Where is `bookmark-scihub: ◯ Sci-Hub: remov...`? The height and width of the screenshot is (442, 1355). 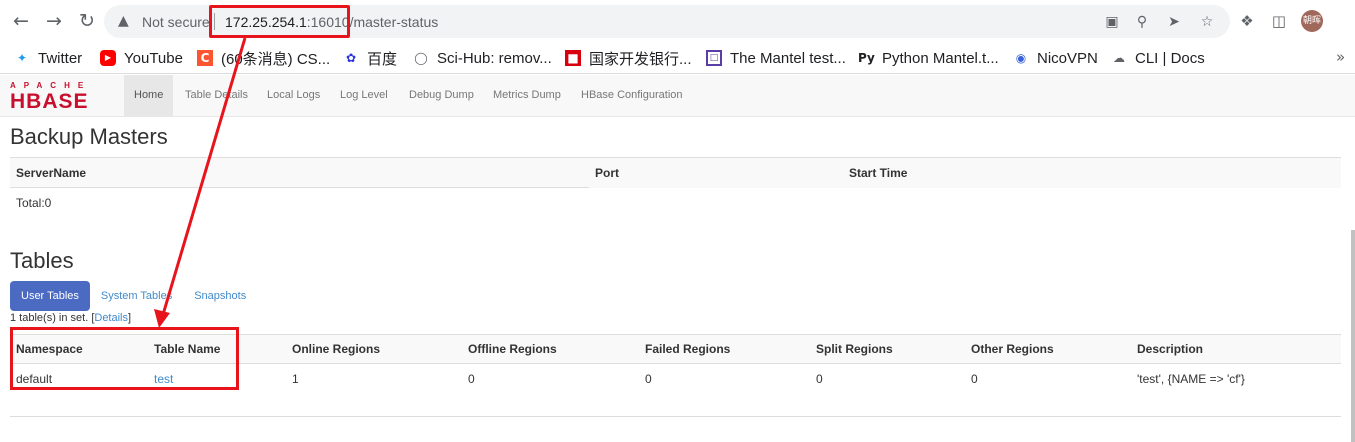
bookmark-scihub: ◯ Sci-Hub: remov... is located at coordinates (482, 58).